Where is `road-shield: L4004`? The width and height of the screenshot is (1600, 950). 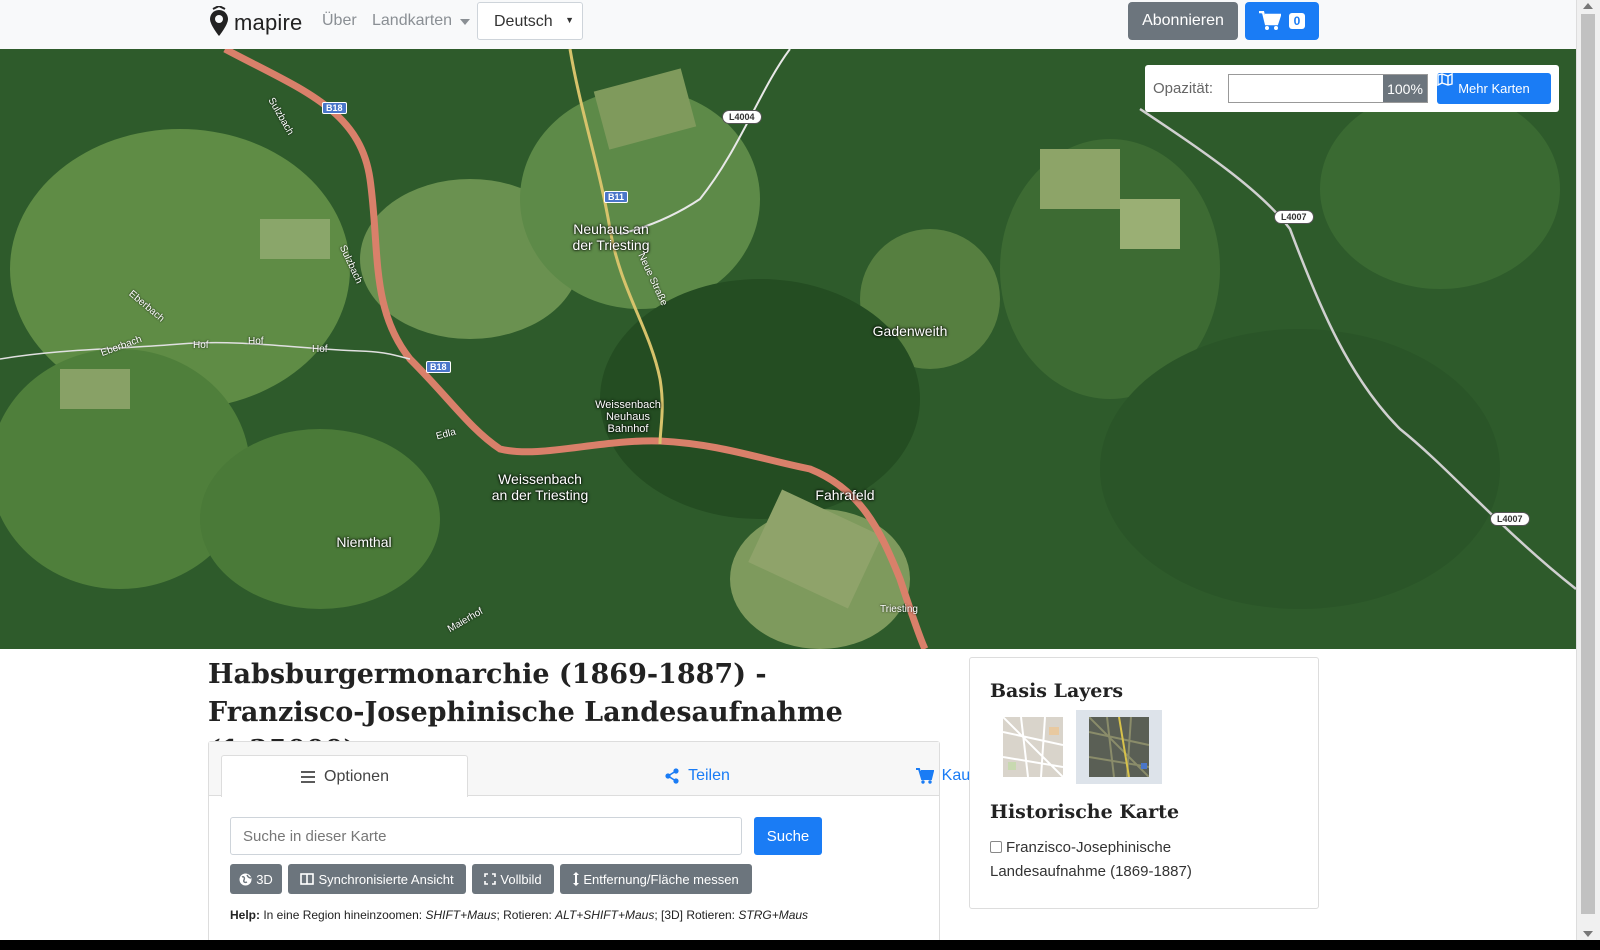
road-shield: L4004 is located at coordinates (742, 117).